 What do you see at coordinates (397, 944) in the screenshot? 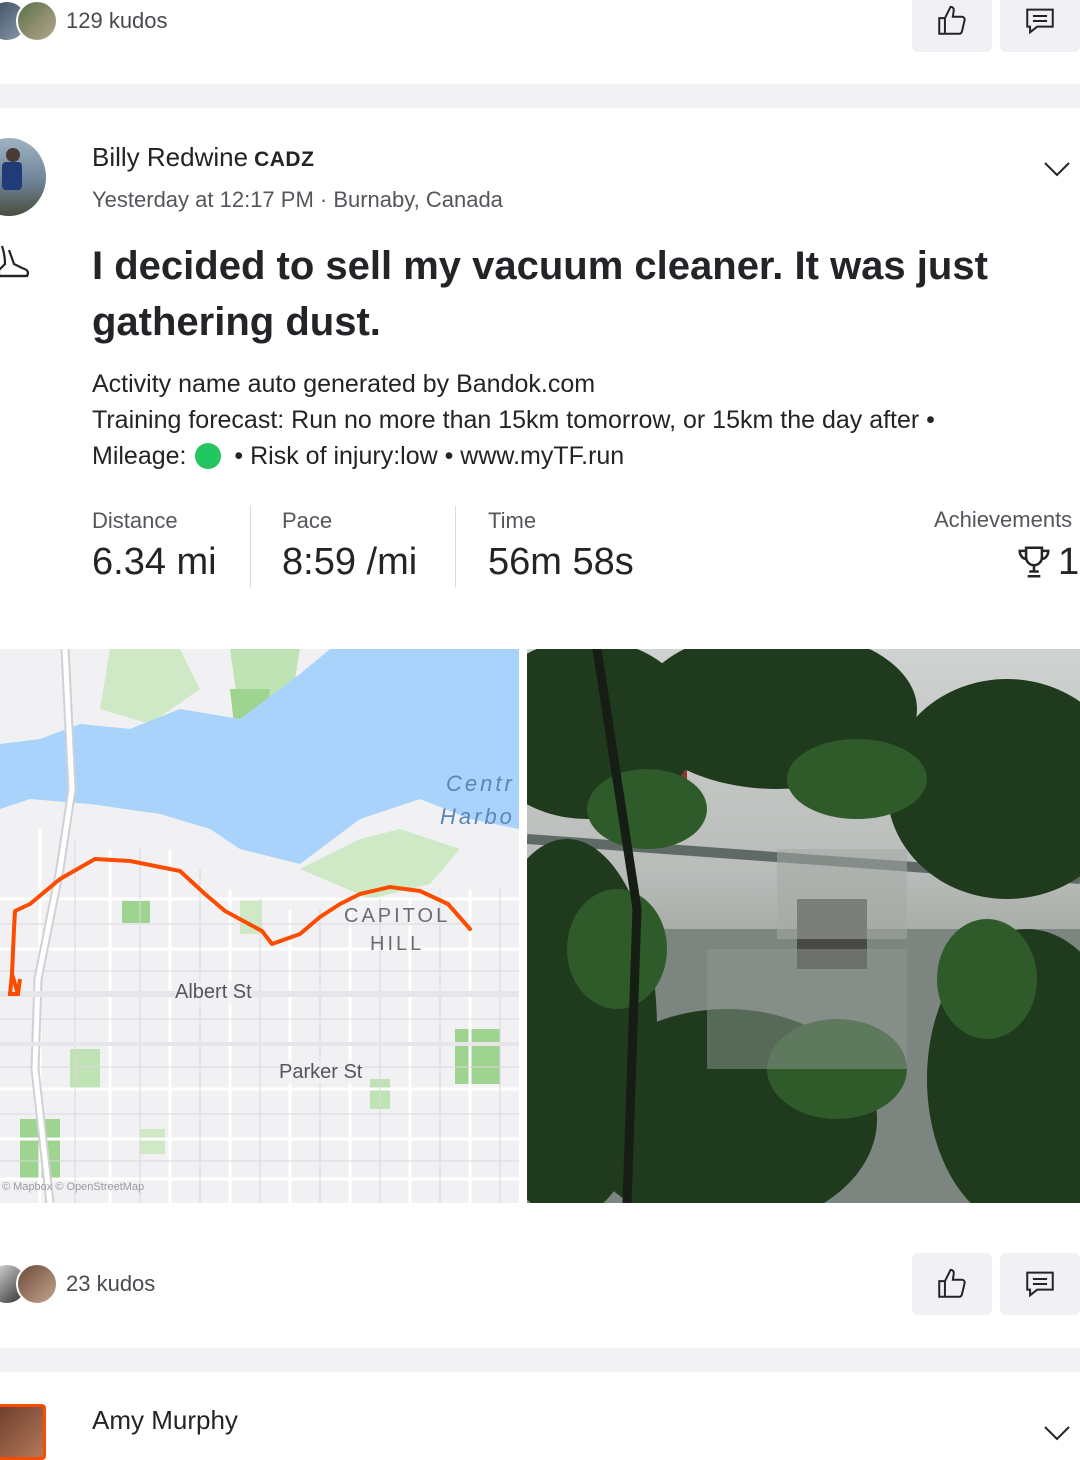
I see `map-label-neighborhood: HILL` at bounding box center [397, 944].